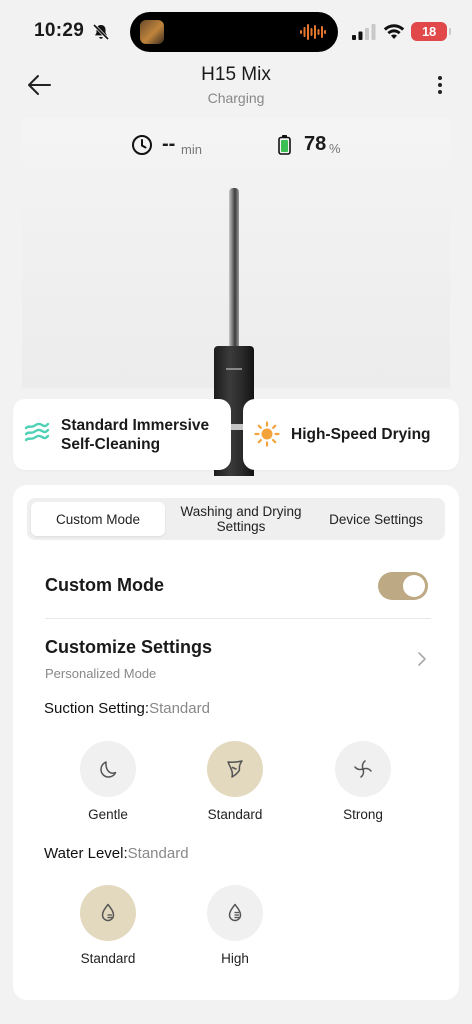 The width and height of the screenshot is (472, 1024). Describe the element at coordinates (236, 145) in the screenshot. I see `device-stats: -- min 78 %` at that location.